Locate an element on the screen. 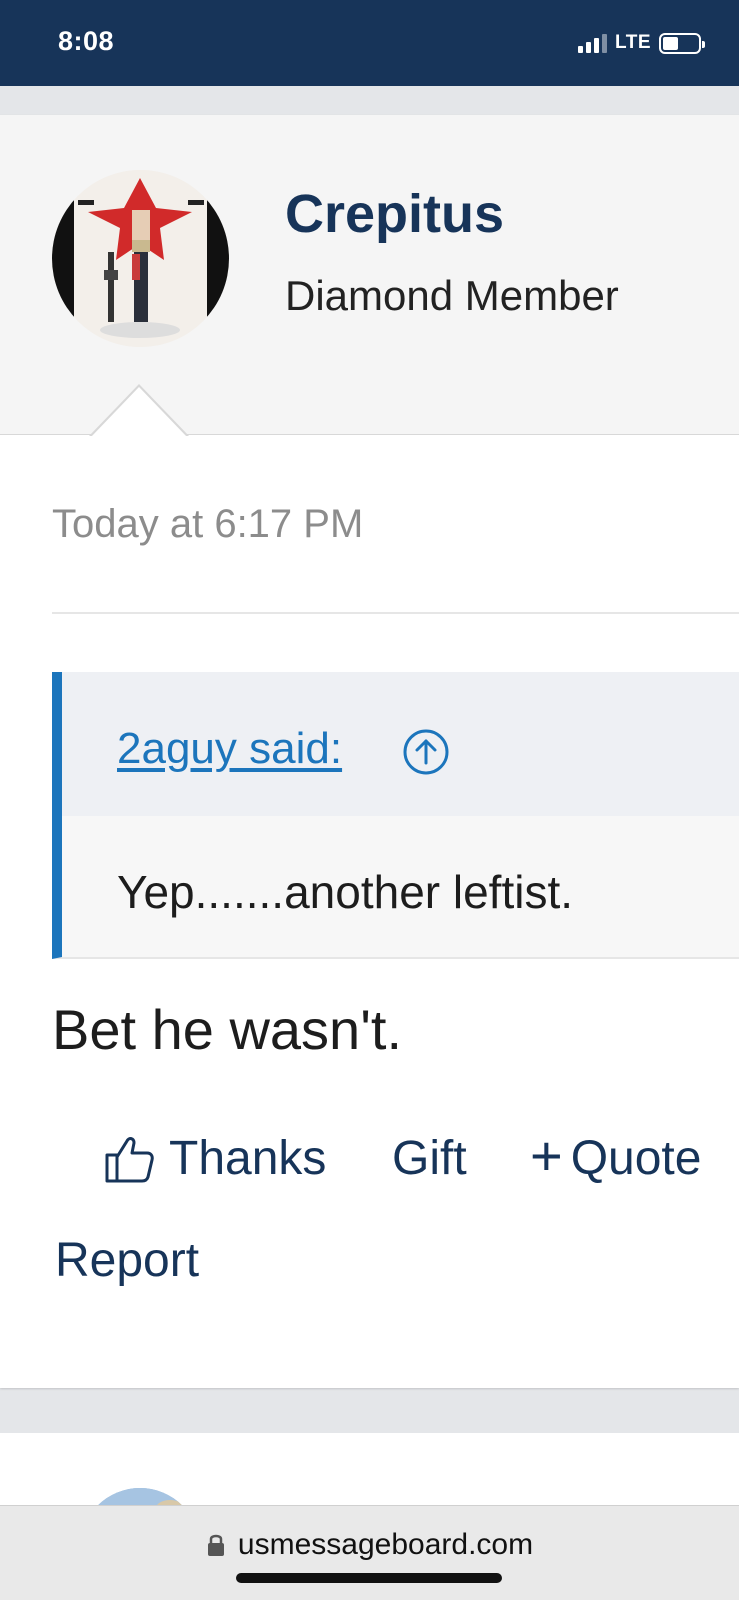 The width and height of the screenshot is (739, 1600). quote-header: 2aguy said: is located at coordinates (400, 744).